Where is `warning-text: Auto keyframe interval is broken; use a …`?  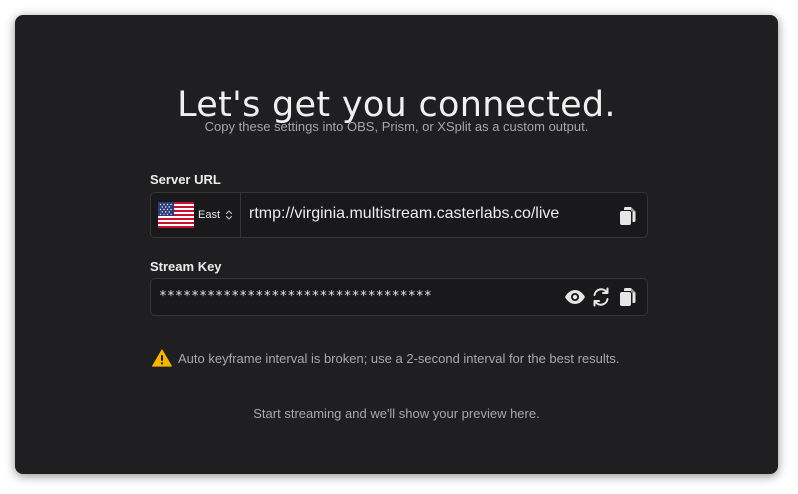
warning-text: Auto keyframe interval is broken; use a … is located at coordinates (399, 358).